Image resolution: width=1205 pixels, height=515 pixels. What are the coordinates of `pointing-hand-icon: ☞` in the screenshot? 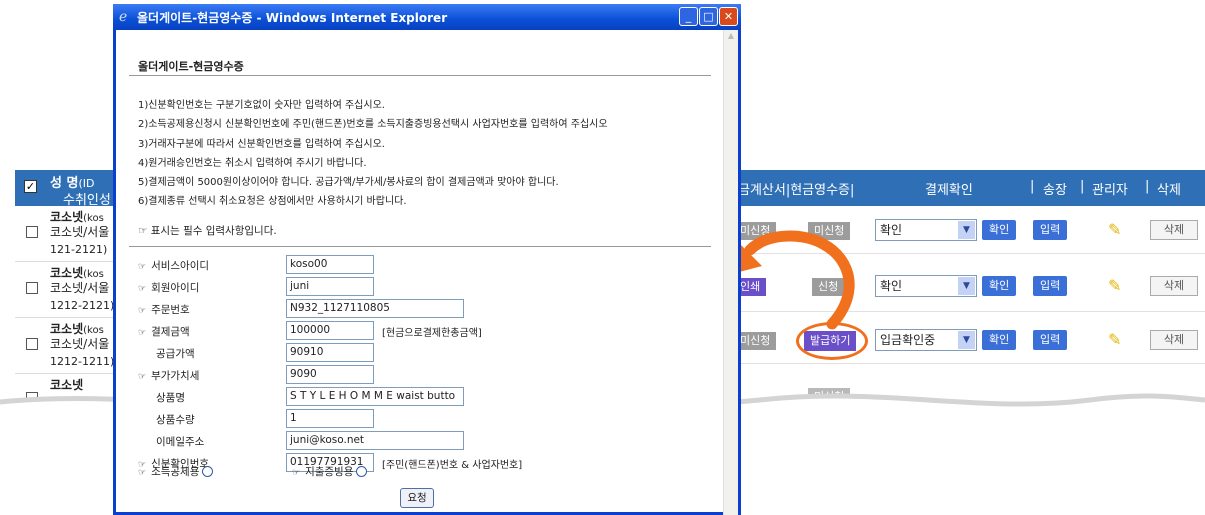 It's located at (143, 231).